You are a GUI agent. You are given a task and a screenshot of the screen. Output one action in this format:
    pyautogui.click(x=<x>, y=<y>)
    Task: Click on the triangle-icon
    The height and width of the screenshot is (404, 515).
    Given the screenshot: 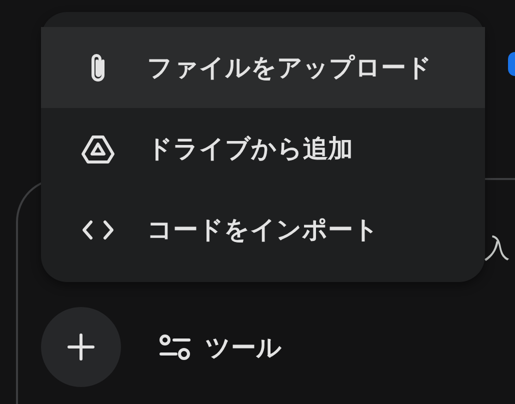 What is the action you would take?
    pyautogui.click(x=98, y=149)
    